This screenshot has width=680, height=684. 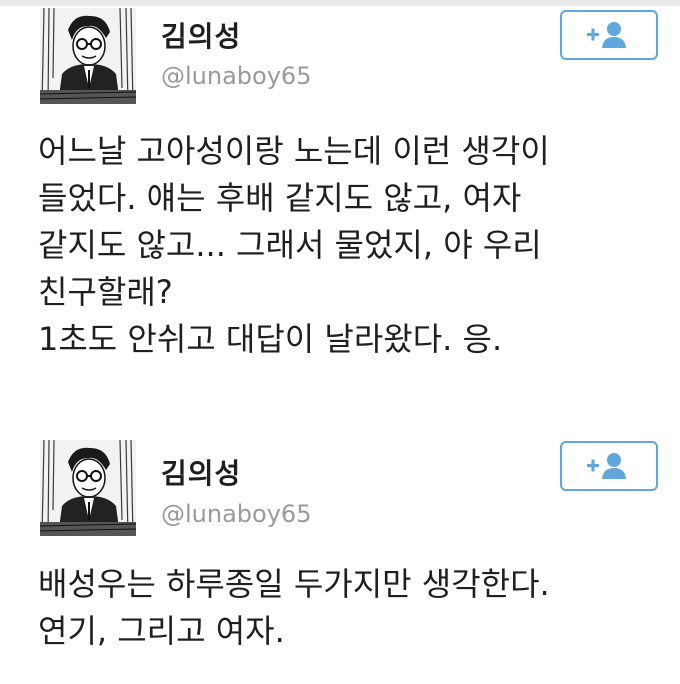 What do you see at coordinates (161, 631) in the screenshot?
I see `tweet-text-line: 연기, 그리고 여자.` at bounding box center [161, 631].